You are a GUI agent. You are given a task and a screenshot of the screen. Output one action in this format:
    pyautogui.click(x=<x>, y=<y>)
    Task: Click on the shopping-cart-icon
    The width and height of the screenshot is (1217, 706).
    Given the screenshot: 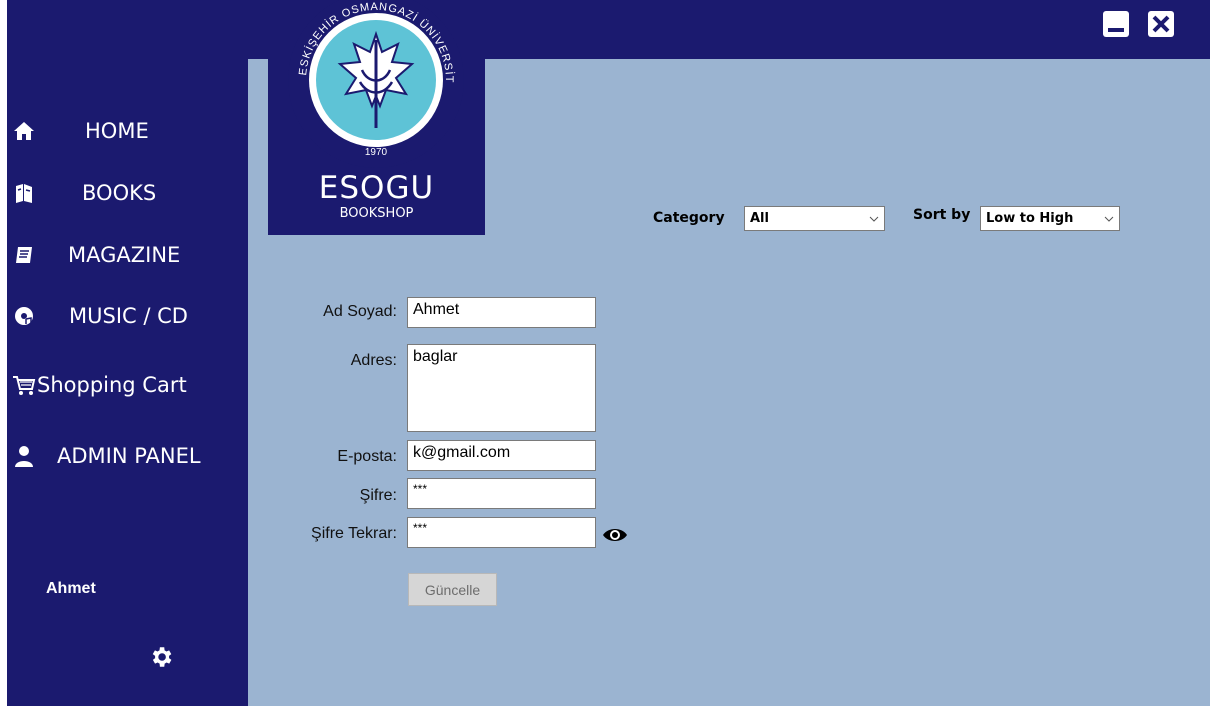 What is the action you would take?
    pyautogui.click(x=24, y=385)
    